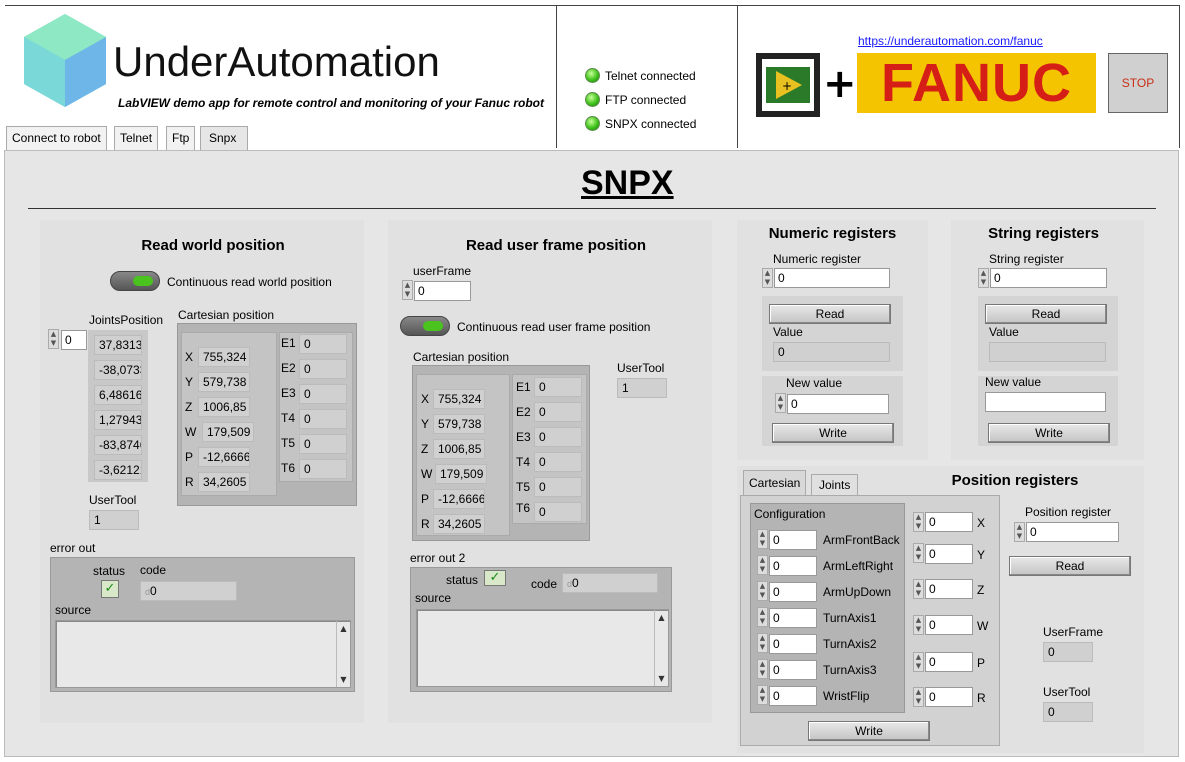 This screenshot has width=1185, height=762. I want to click on tab-joints: Joints, so click(835, 485).